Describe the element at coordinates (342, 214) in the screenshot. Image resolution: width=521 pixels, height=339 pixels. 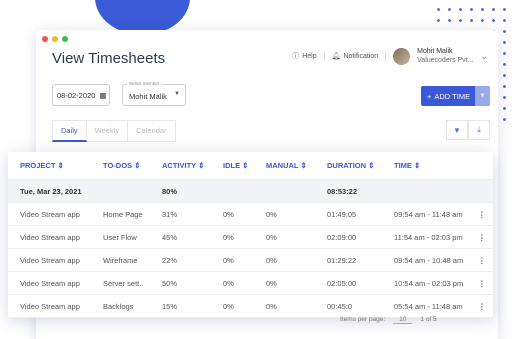
I see `cell-duration: 01:49:05` at that location.